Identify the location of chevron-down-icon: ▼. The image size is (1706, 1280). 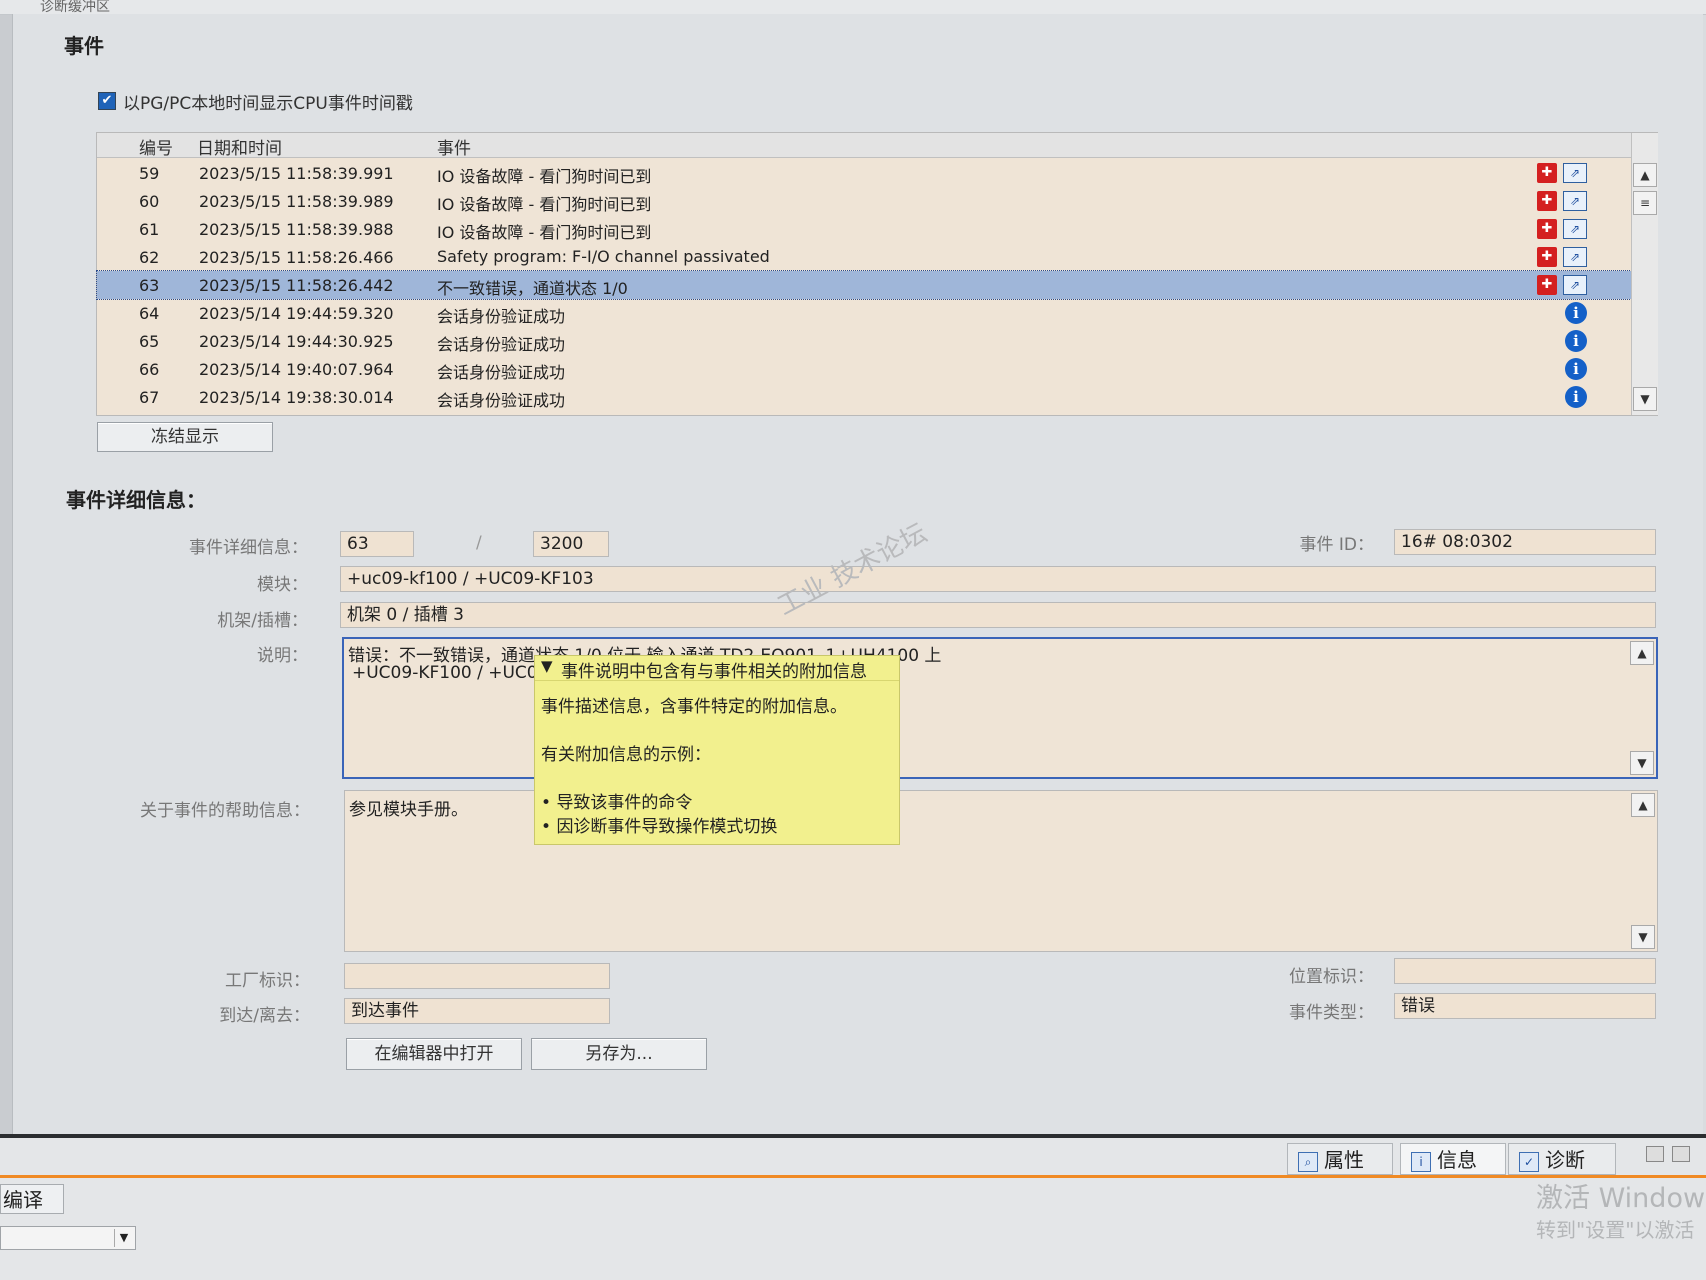
(123, 1238).